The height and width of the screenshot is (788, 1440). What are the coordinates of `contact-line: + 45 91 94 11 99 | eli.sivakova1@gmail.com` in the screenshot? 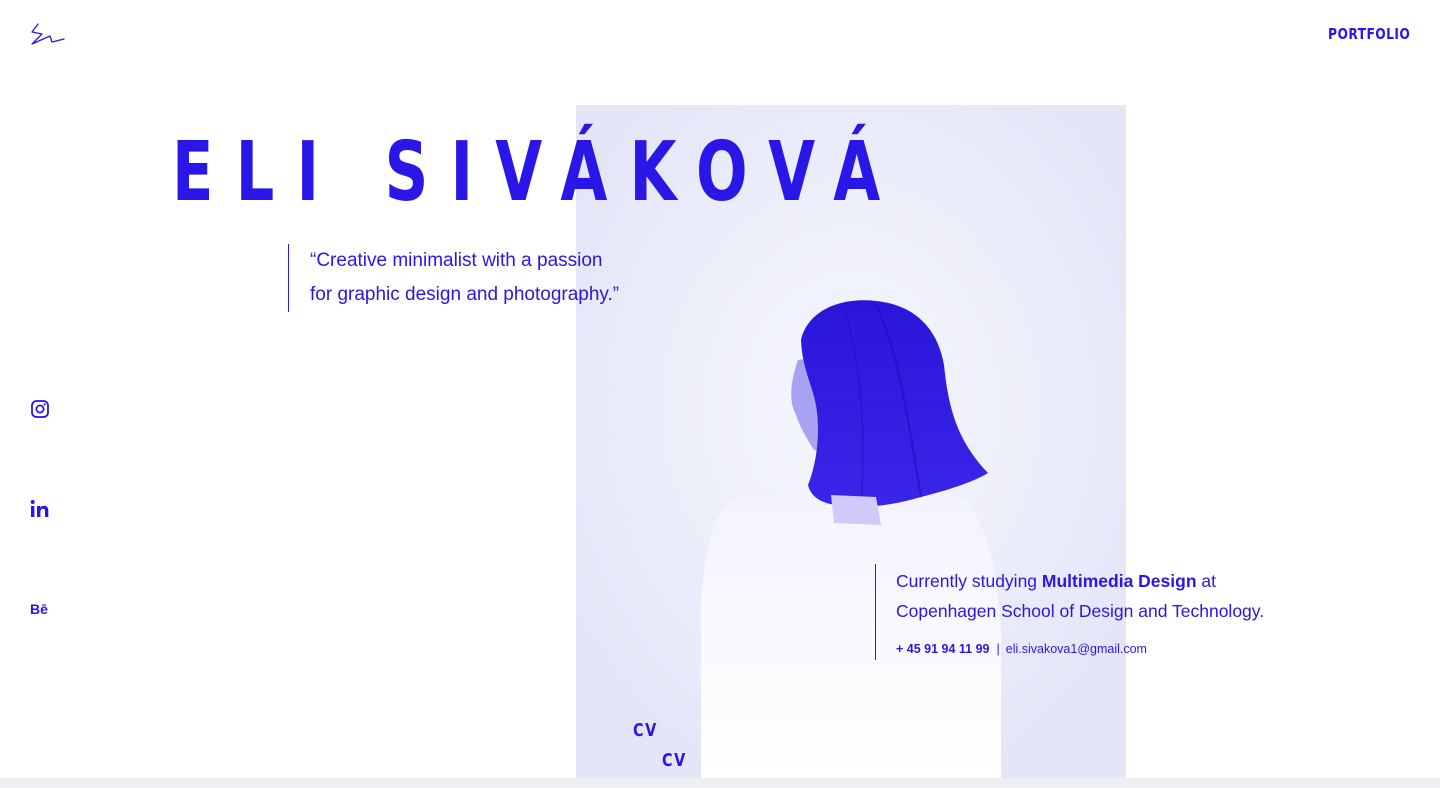 It's located at (1021, 649).